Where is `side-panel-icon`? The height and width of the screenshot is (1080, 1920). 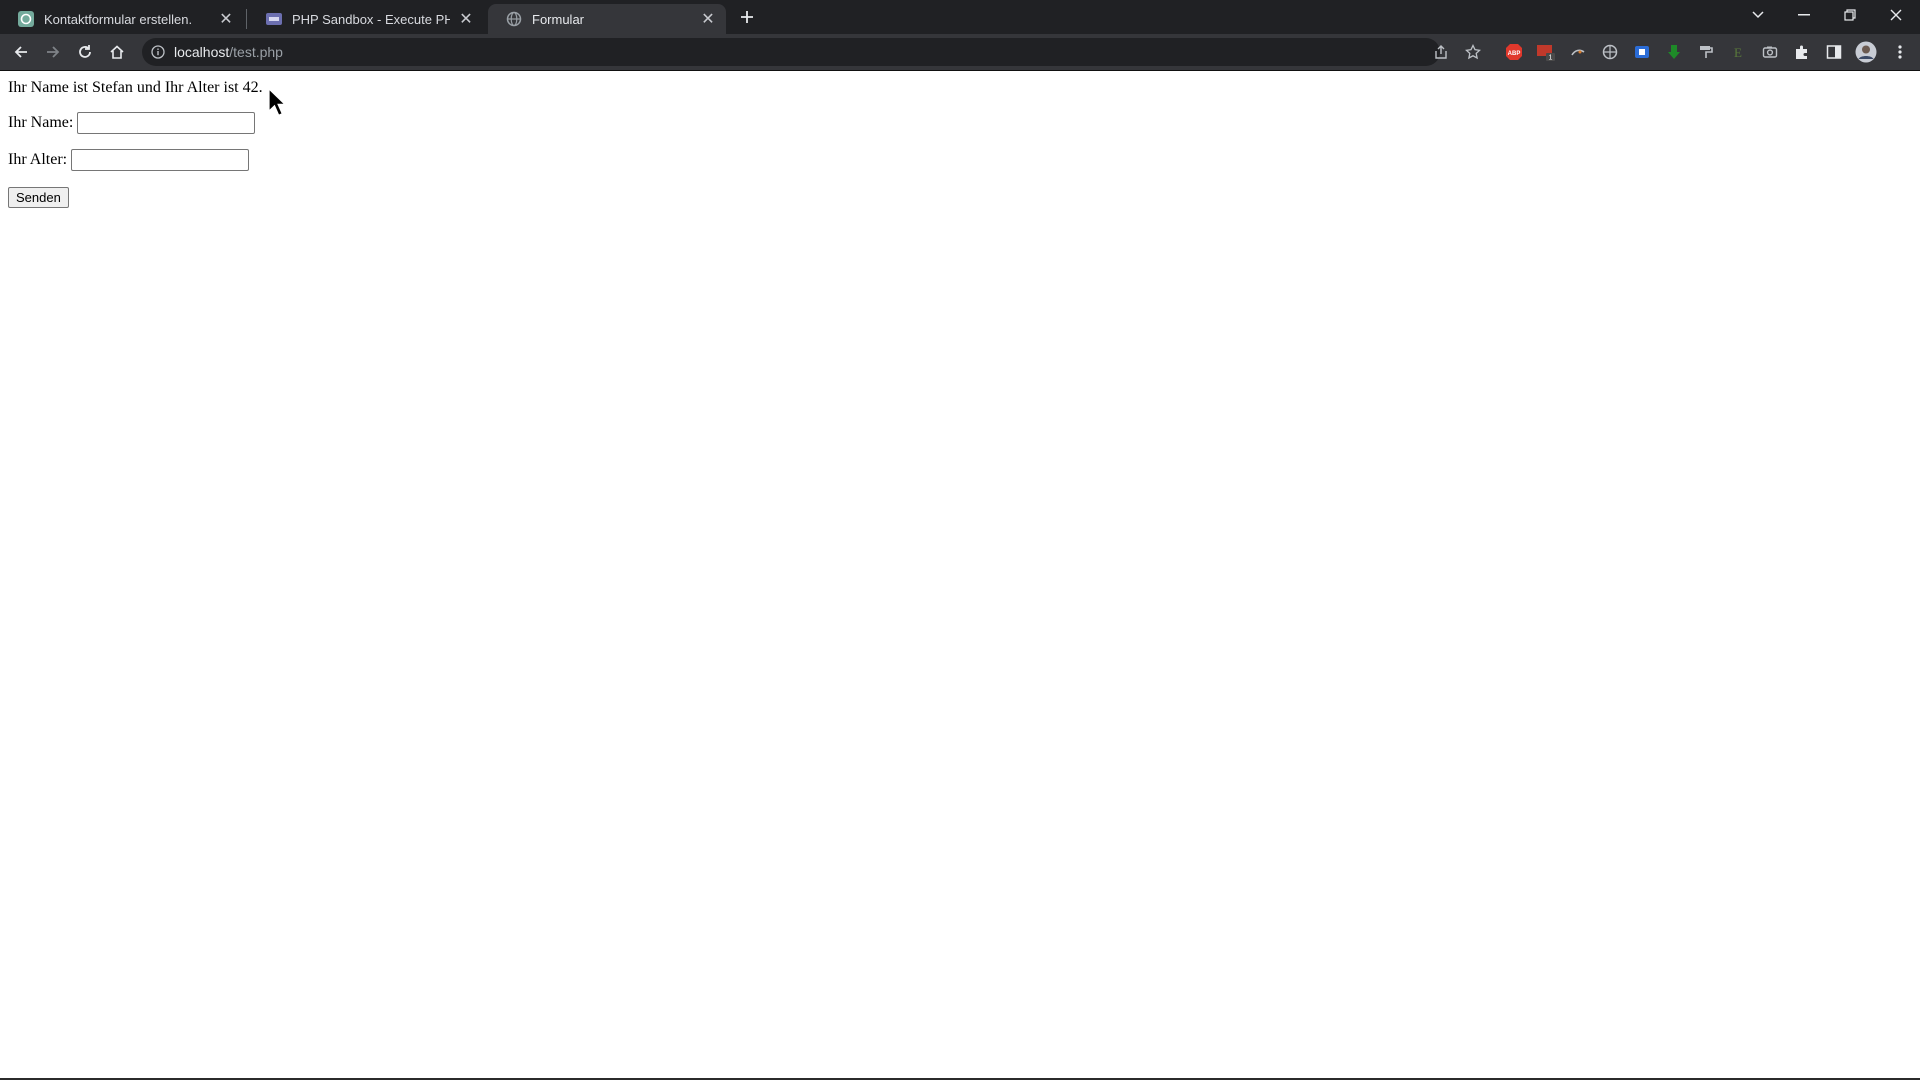
side-panel-icon is located at coordinates (1834, 52).